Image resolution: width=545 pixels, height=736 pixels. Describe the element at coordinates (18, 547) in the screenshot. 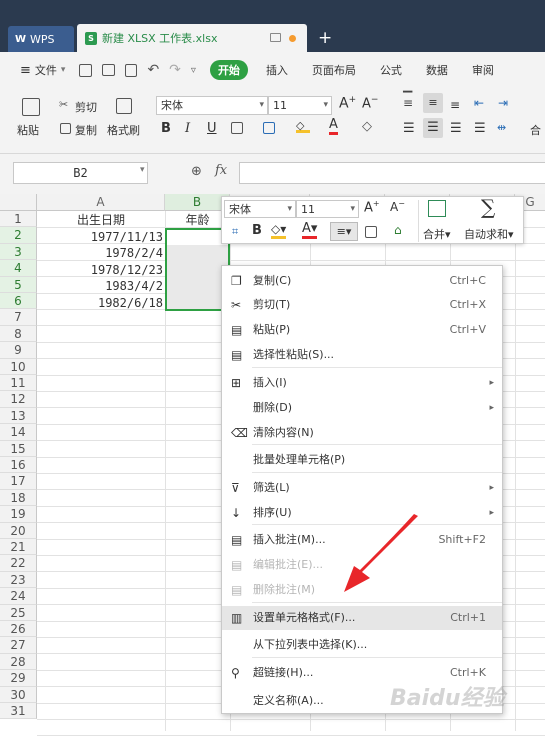

I see `row-header-21: 21` at that location.